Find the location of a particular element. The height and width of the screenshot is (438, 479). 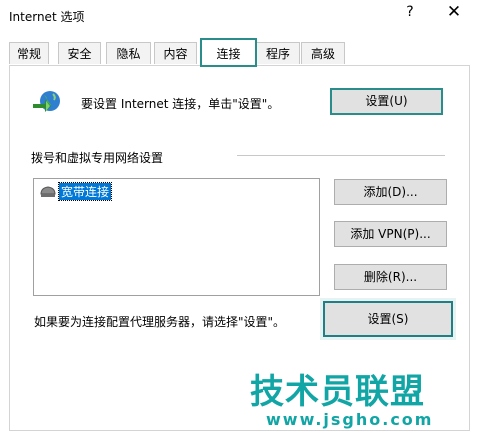

help-icon: ? is located at coordinates (410, 12).